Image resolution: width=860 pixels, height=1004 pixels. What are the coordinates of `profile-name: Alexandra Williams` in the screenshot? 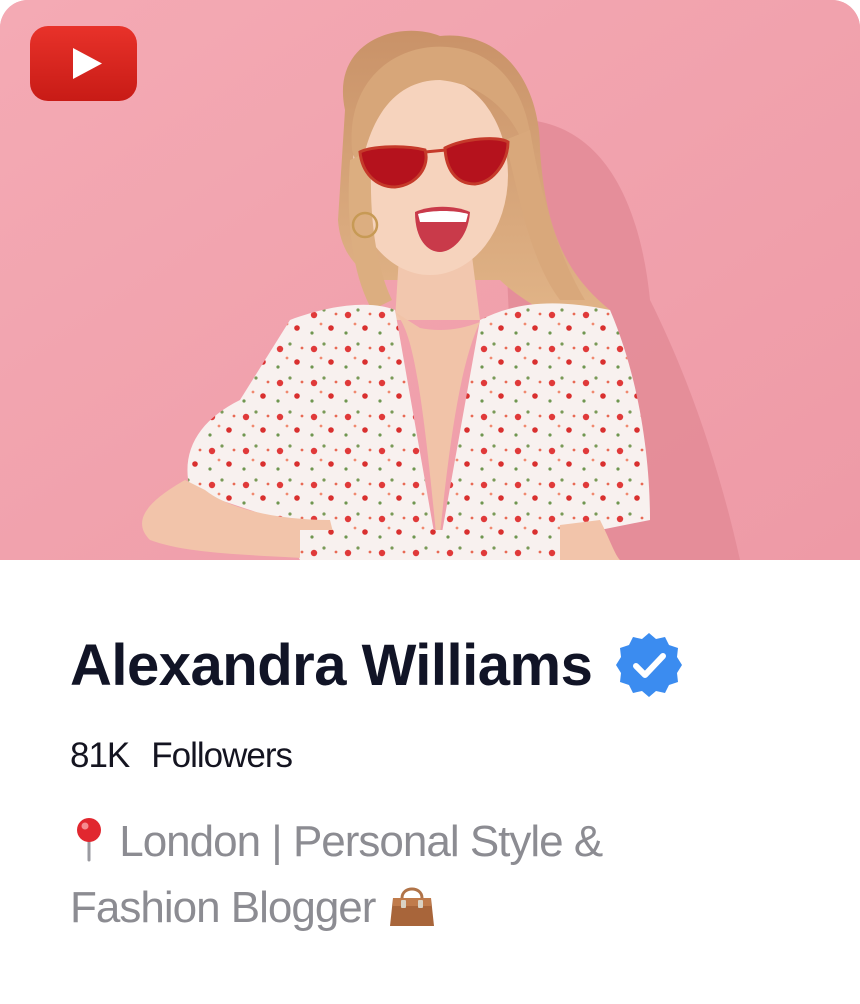 It's located at (331, 665).